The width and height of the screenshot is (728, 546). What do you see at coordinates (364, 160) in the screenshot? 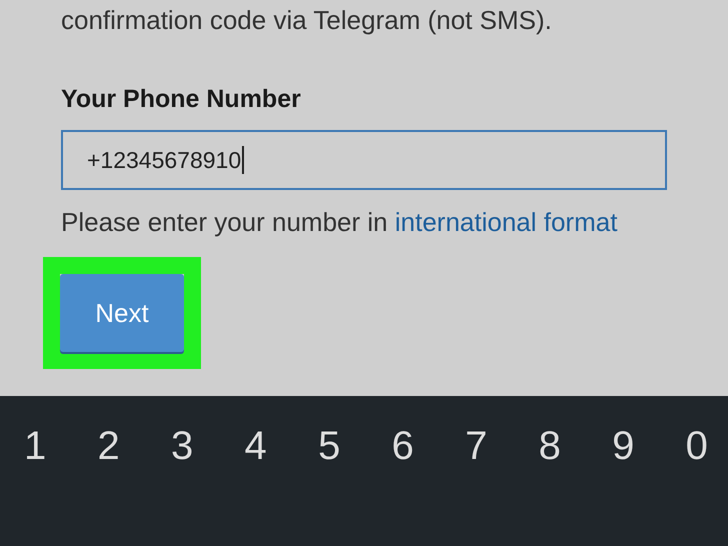
I see `phone-input-field: +12345678910` at bounding box center [364, 160].